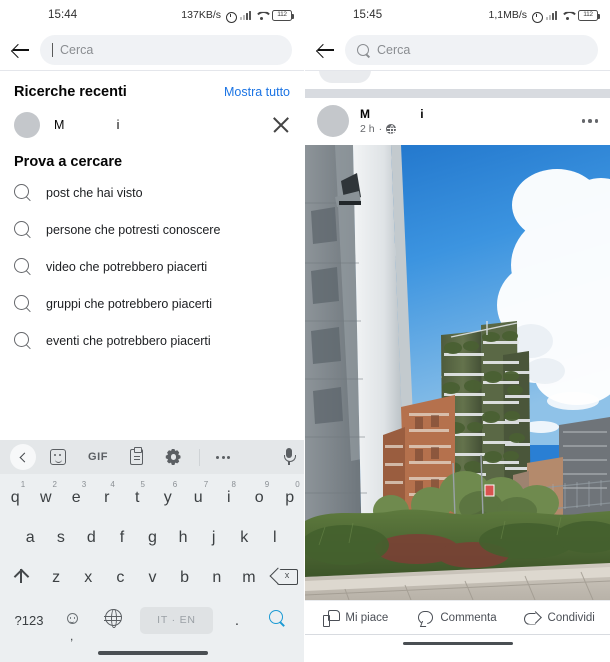 Image resolution: width=610 pixels, height=662 pixels. What do you see at coordinates (198, 493) in the screenshot?
I see `key-u: u7` at bounding box center [198, 493].